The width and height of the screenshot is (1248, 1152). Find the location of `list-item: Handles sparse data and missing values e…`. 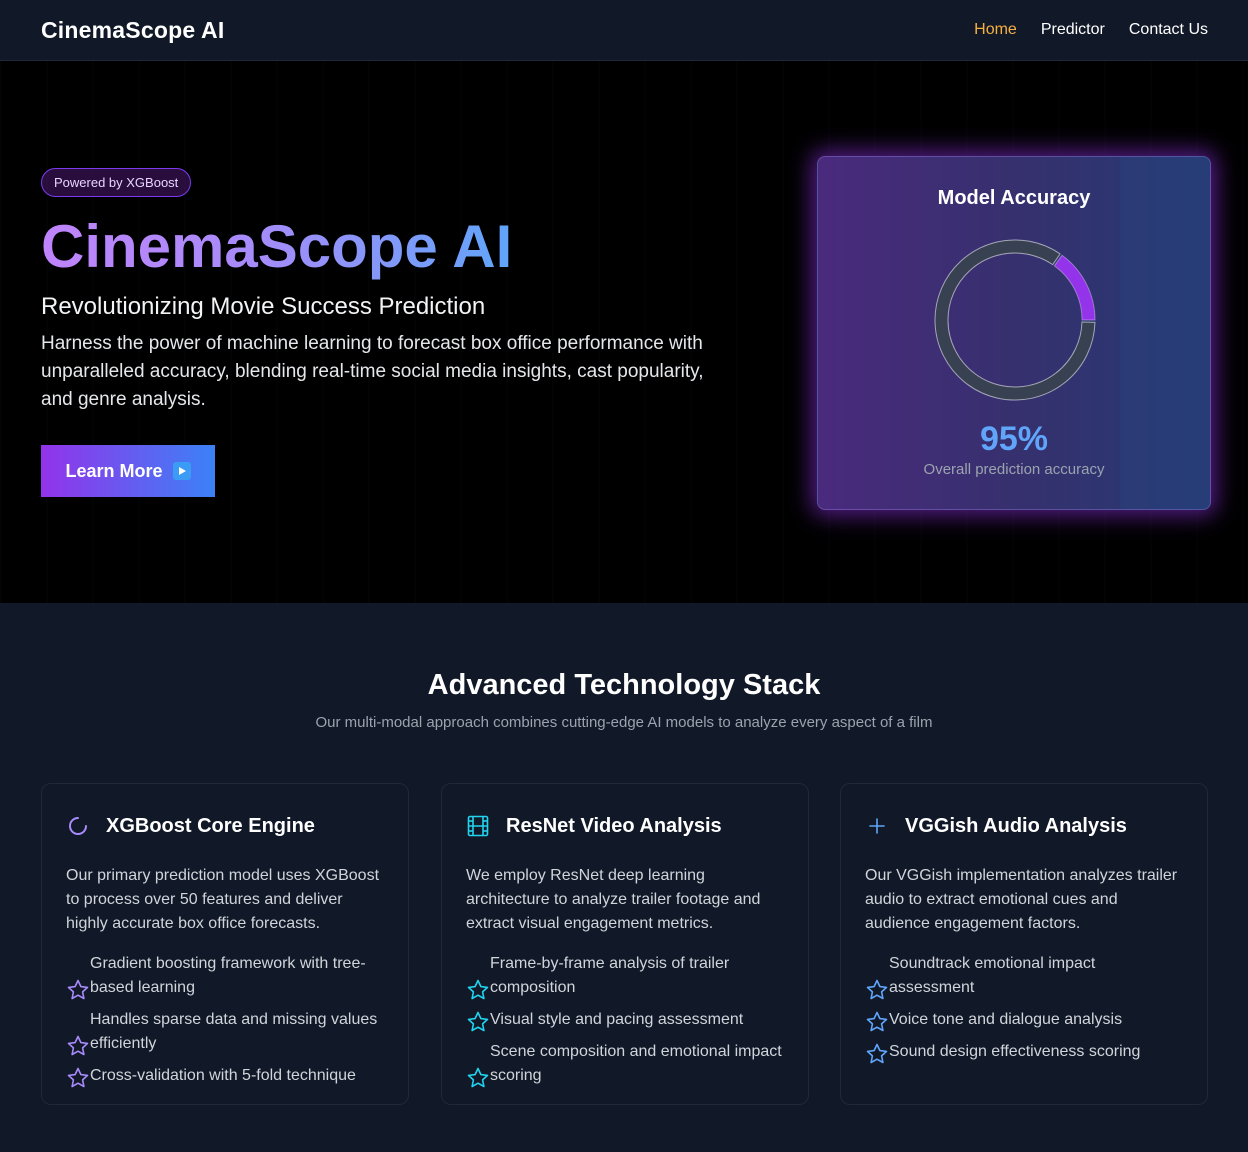

list-item: Handles sparse data and missing values e… is located at coordinates (225, 1032).